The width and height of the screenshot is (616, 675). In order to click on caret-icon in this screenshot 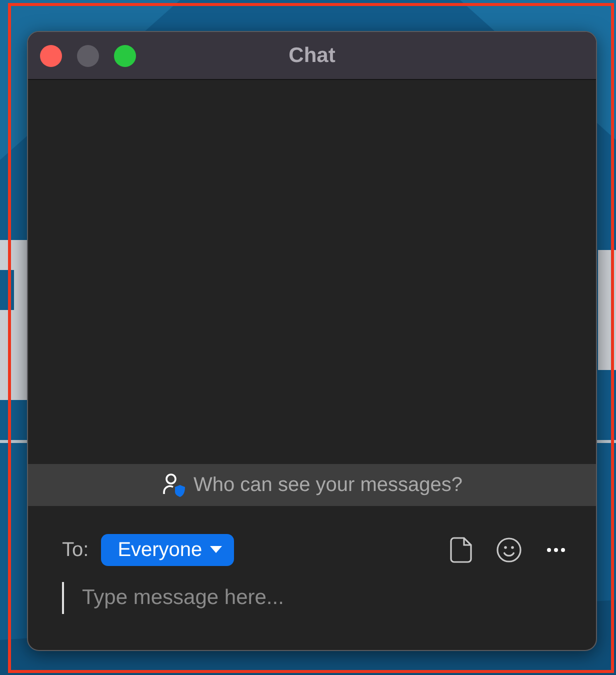, I will do `click(216, 550)`.